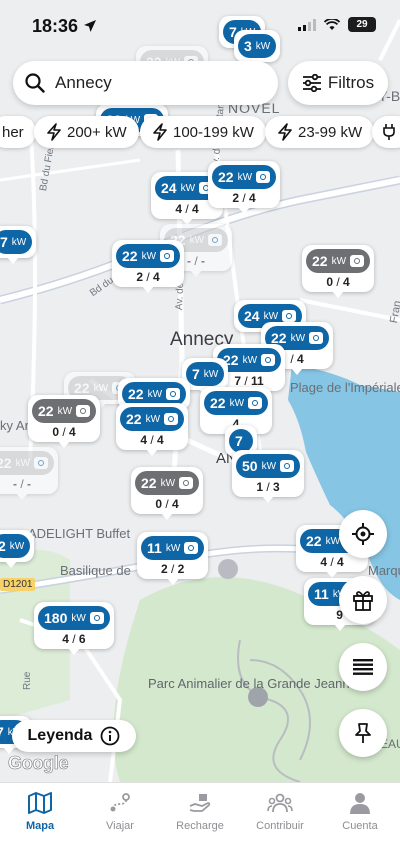  Describe the element at coordinates (18, 245) in the screenshot. I see `charger-pin: 7kW` at that location.